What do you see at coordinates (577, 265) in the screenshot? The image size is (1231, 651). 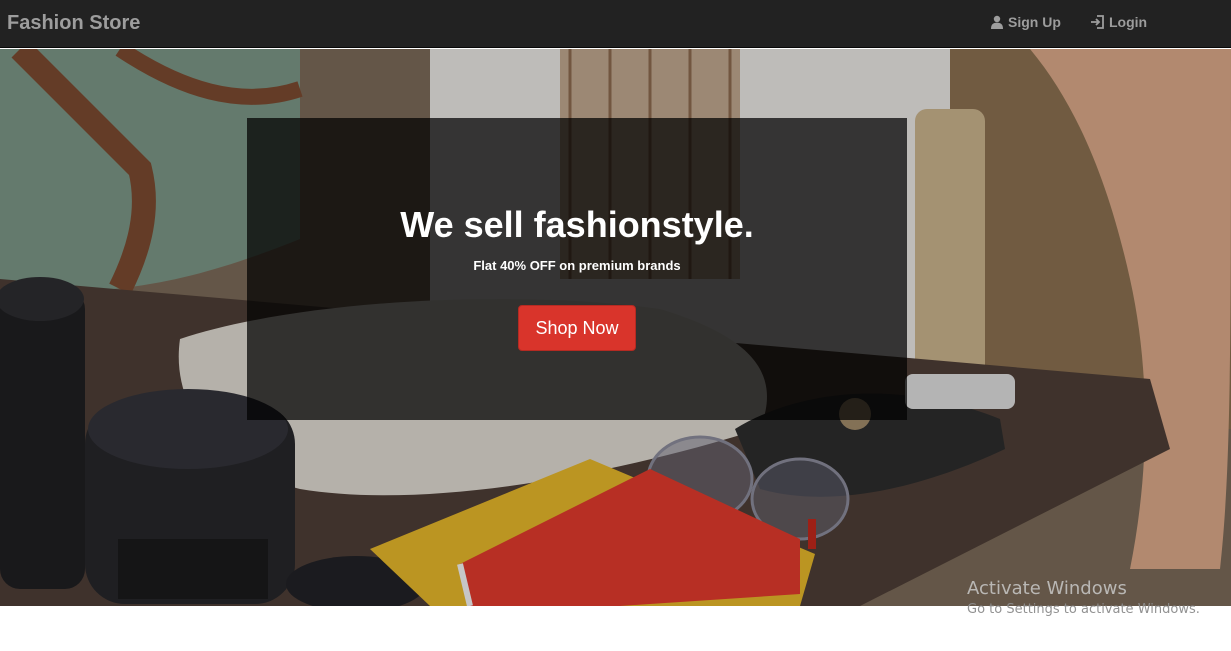 I see `hero-subtitle: Flat 40% OFF on premium brands` at bounding box center [577, 265].